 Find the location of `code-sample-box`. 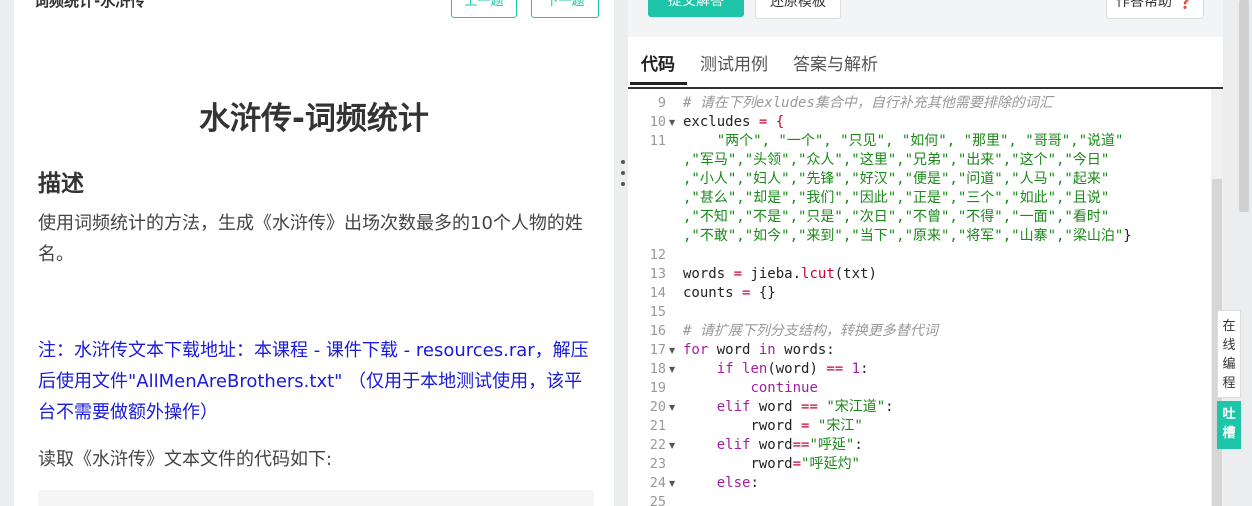

code-sample-box is located at coordinates (316, 498).